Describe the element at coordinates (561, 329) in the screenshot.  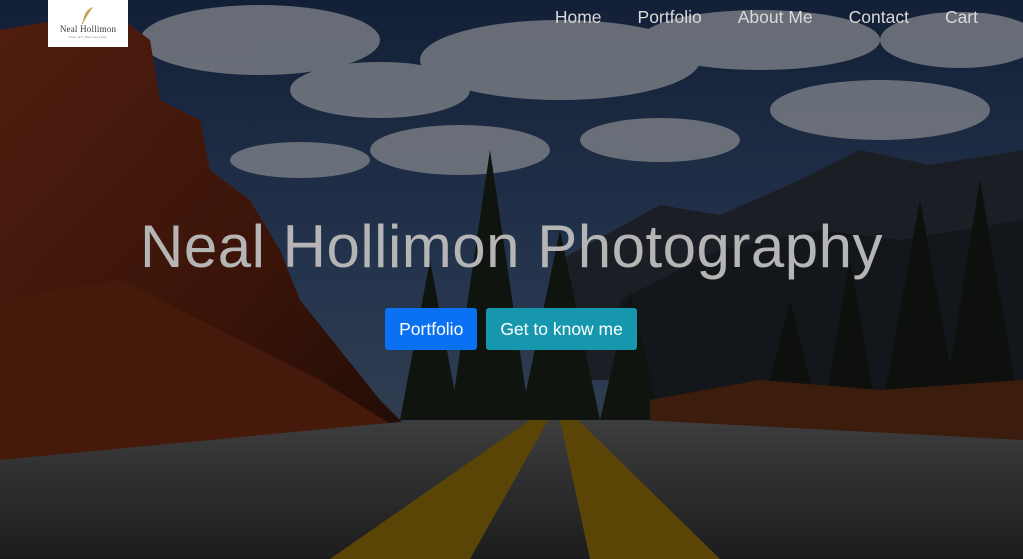
I see `get-to-know-me-button: Get to know me` at that location.